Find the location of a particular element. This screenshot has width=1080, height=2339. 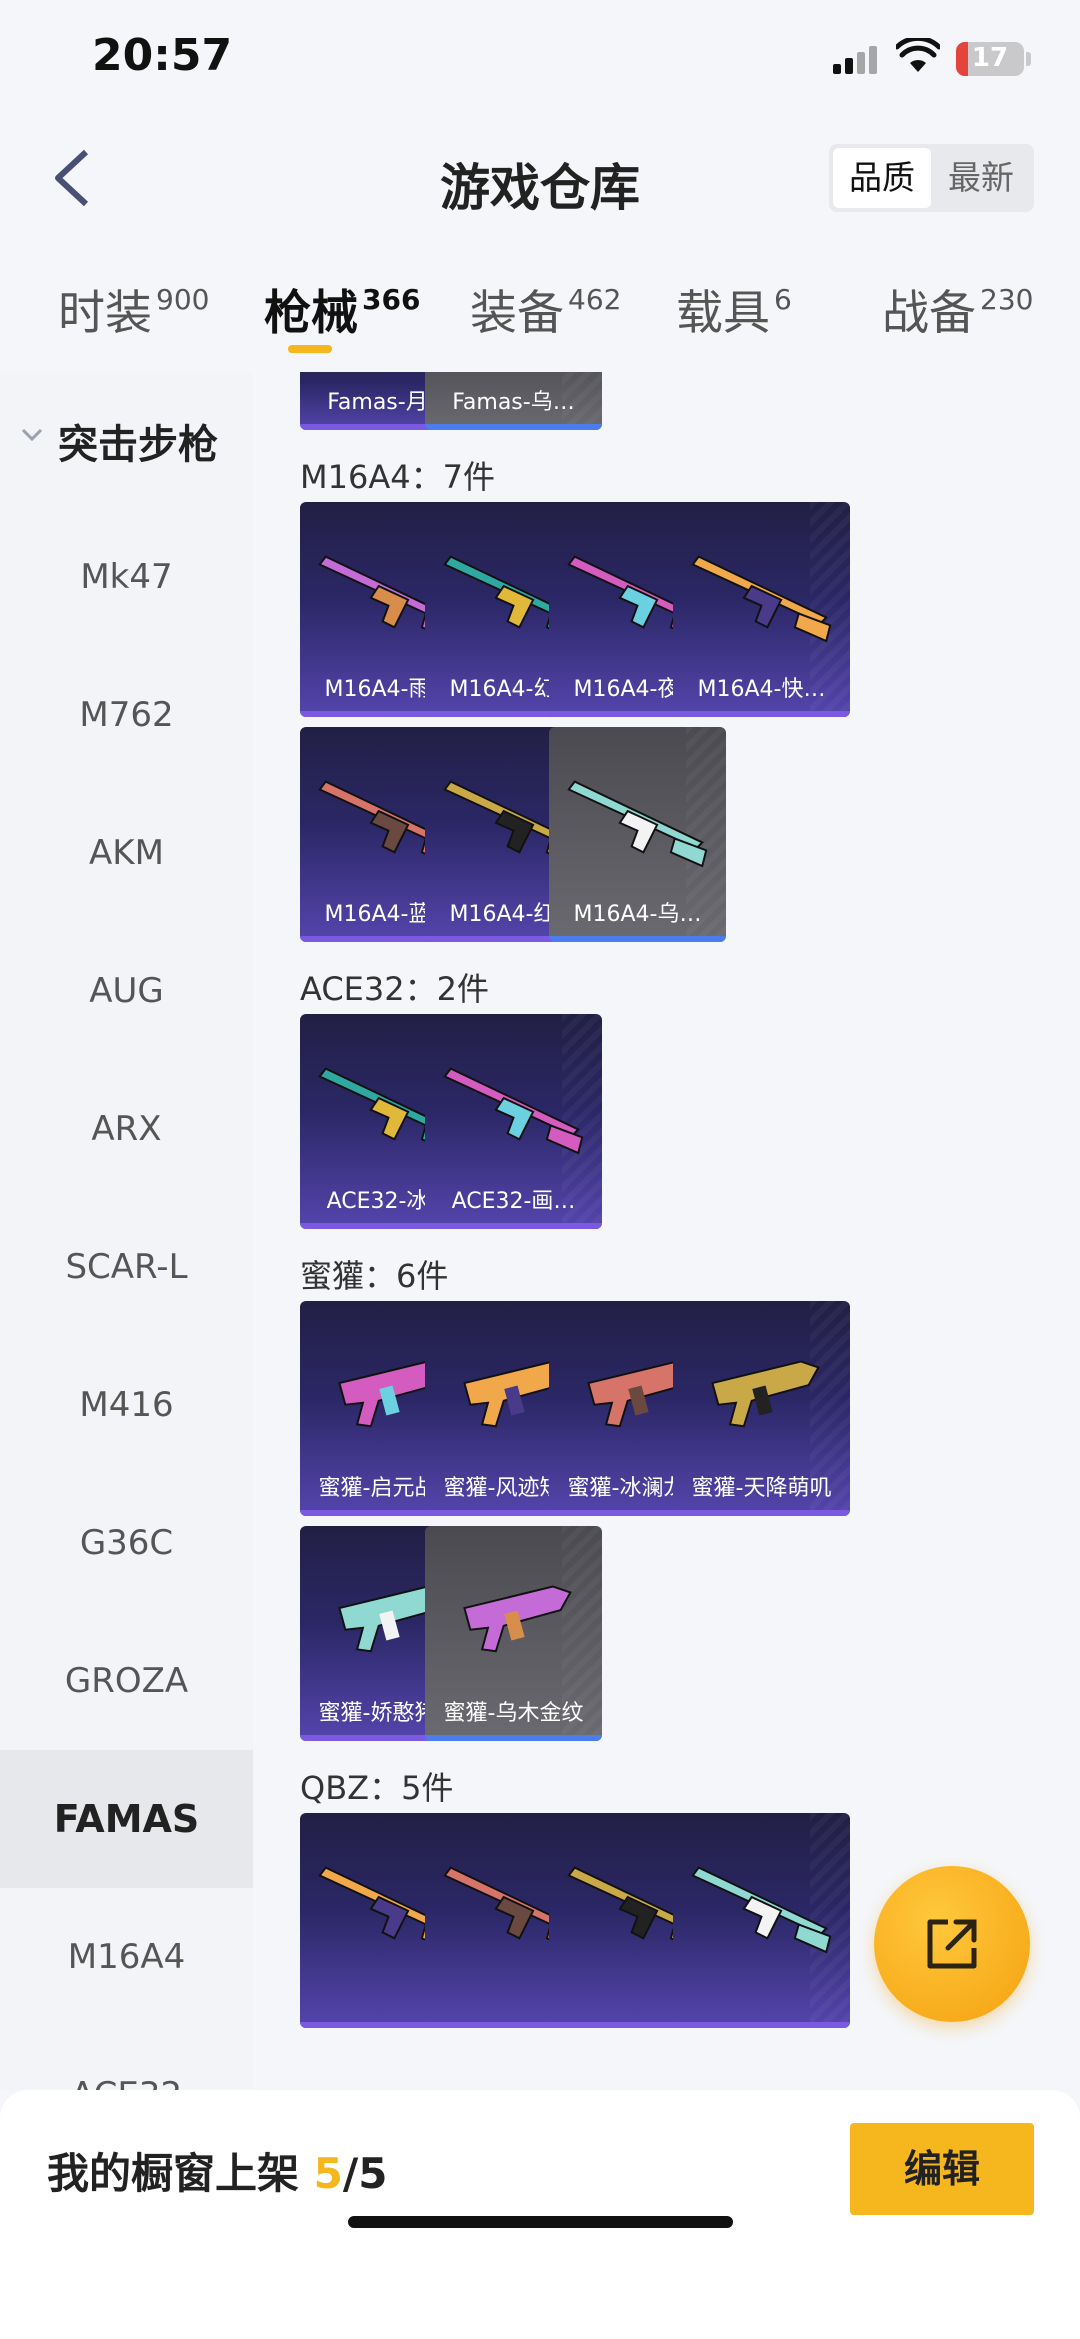

tab-label: 载具 is located at coordinates (723, 313).